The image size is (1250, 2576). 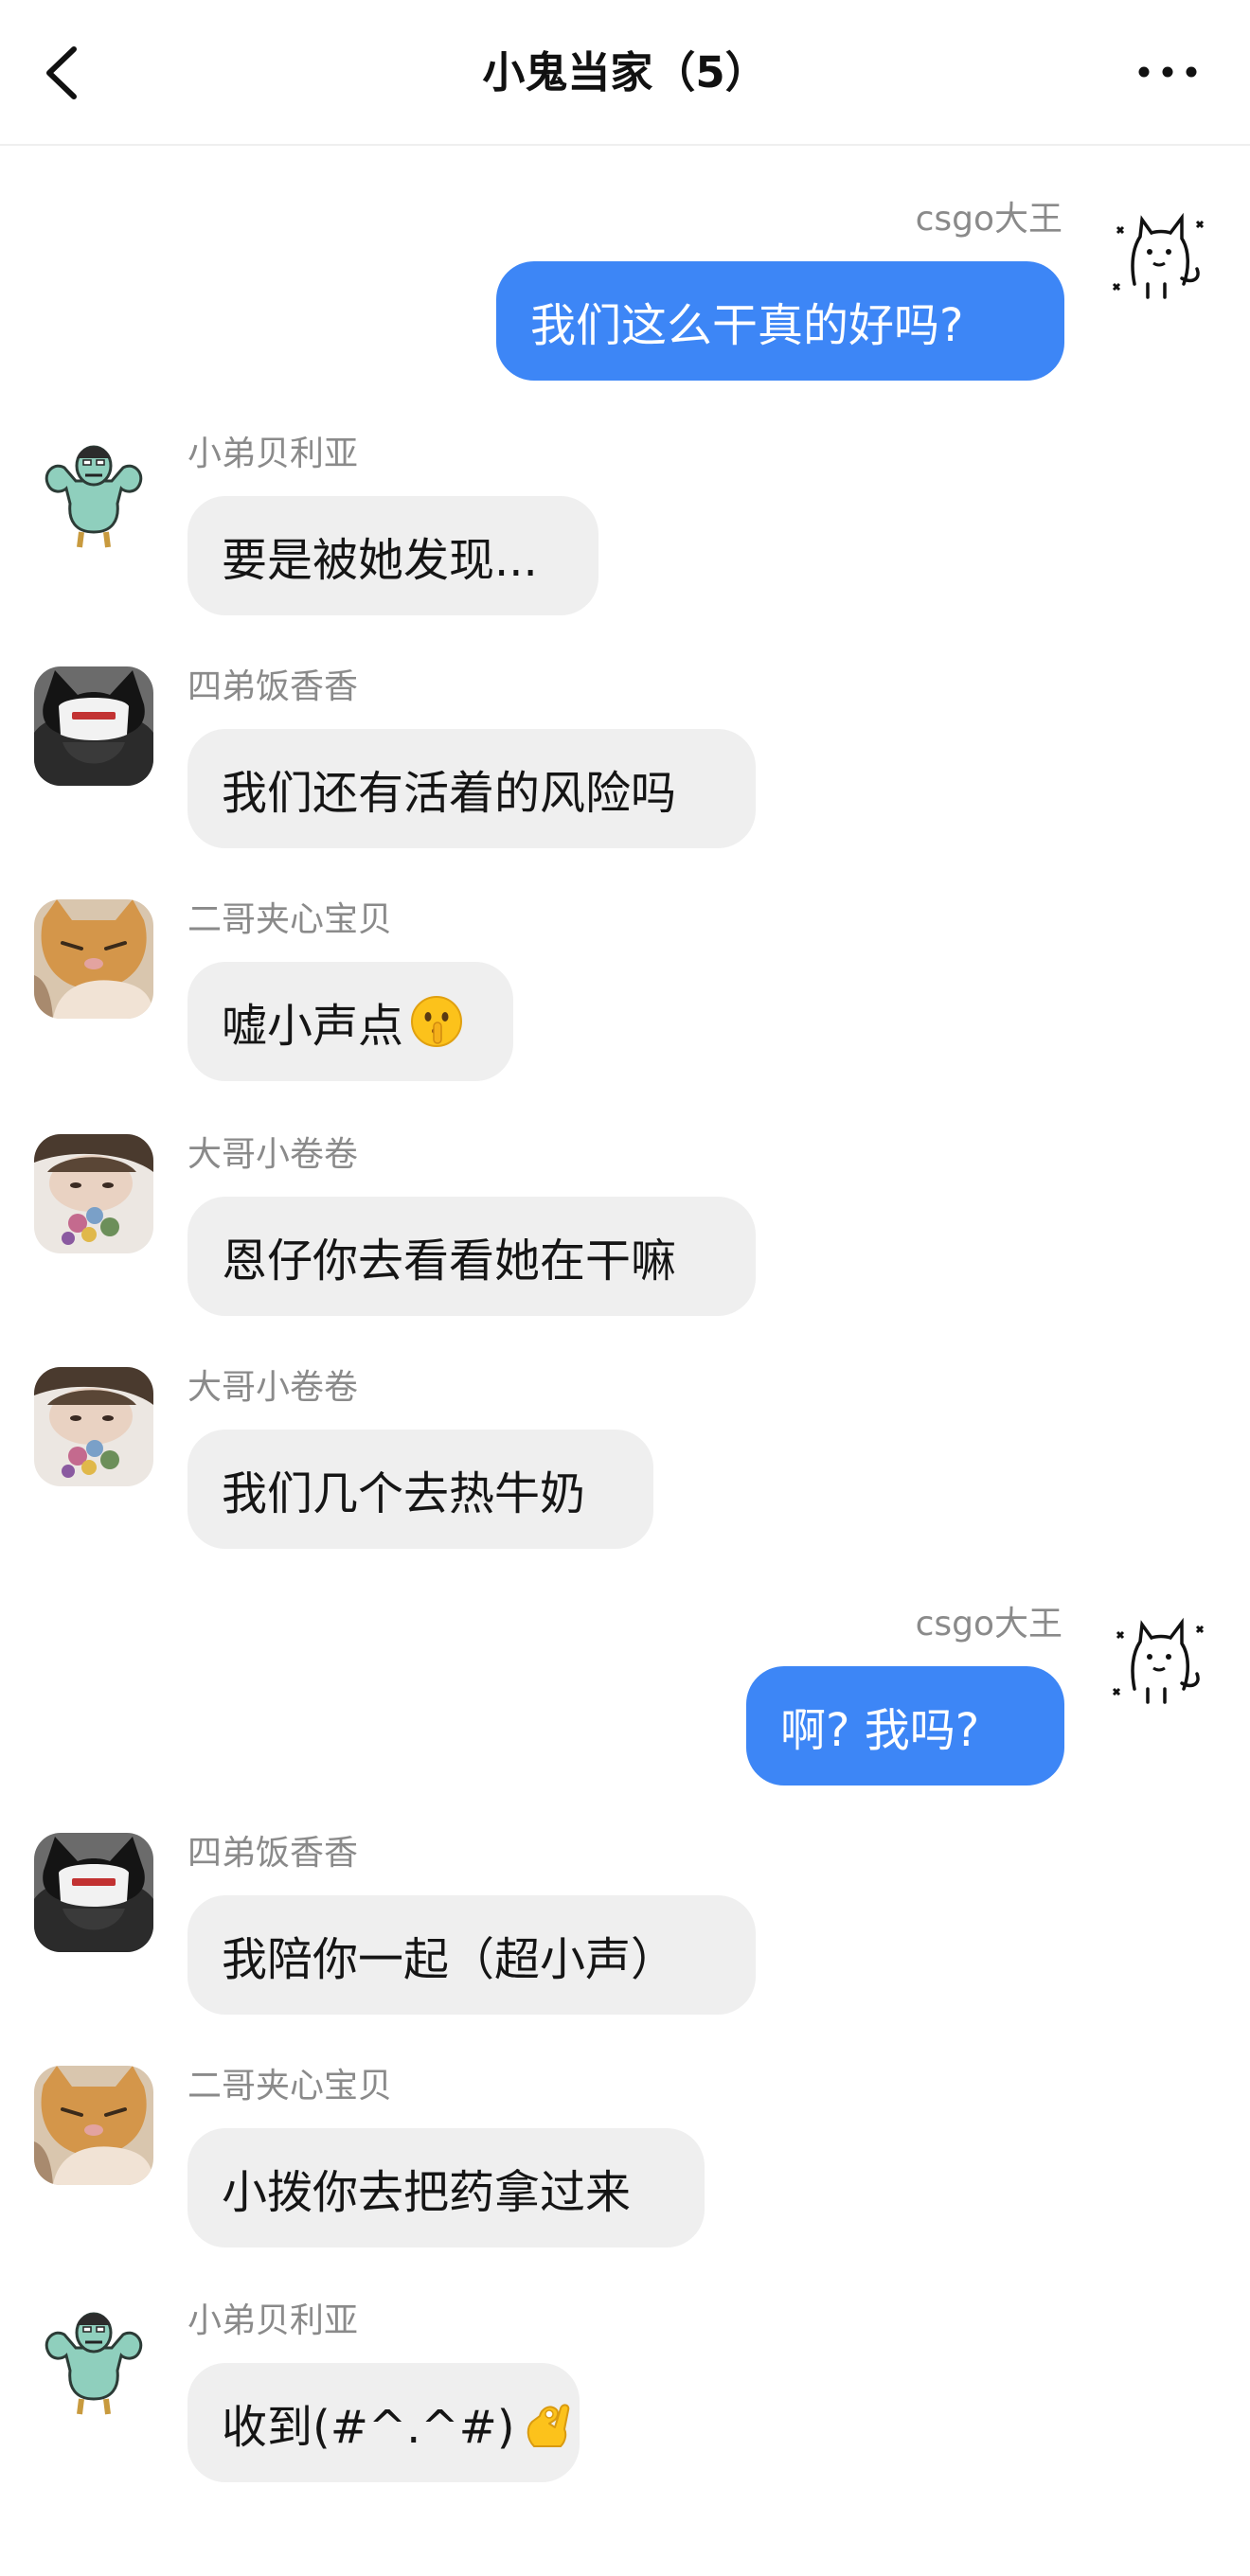 I want to click on message-bubble-incoming: 我陪你一起（超小声）, so click(x=472, y=1955).